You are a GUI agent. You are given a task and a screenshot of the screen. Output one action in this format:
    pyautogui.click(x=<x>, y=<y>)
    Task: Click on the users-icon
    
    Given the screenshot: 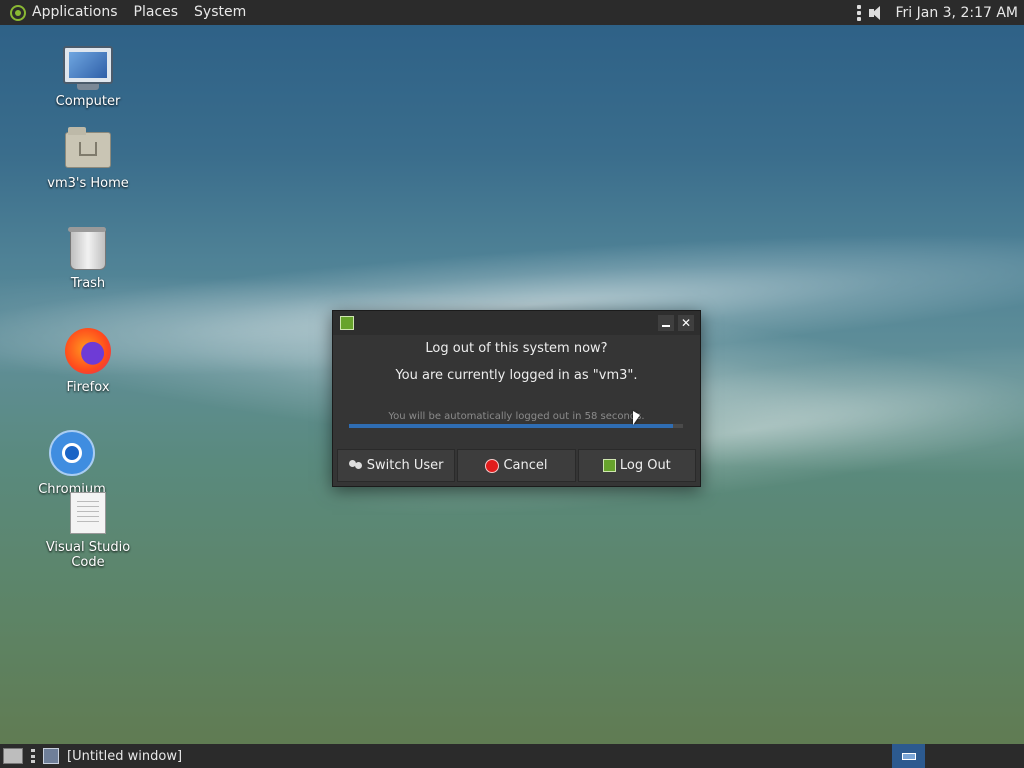 What is the action you would take?
    pyautogui.click(x=355, y=465)
    